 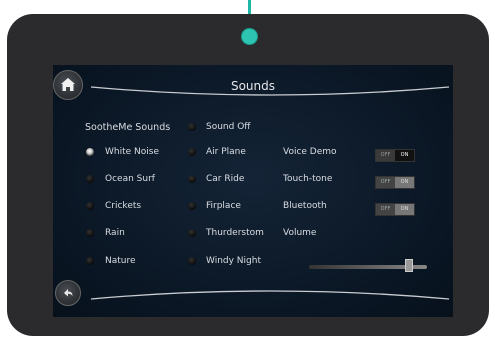 I want to click on top-bar: Sounds, so click(x=253, y=87).